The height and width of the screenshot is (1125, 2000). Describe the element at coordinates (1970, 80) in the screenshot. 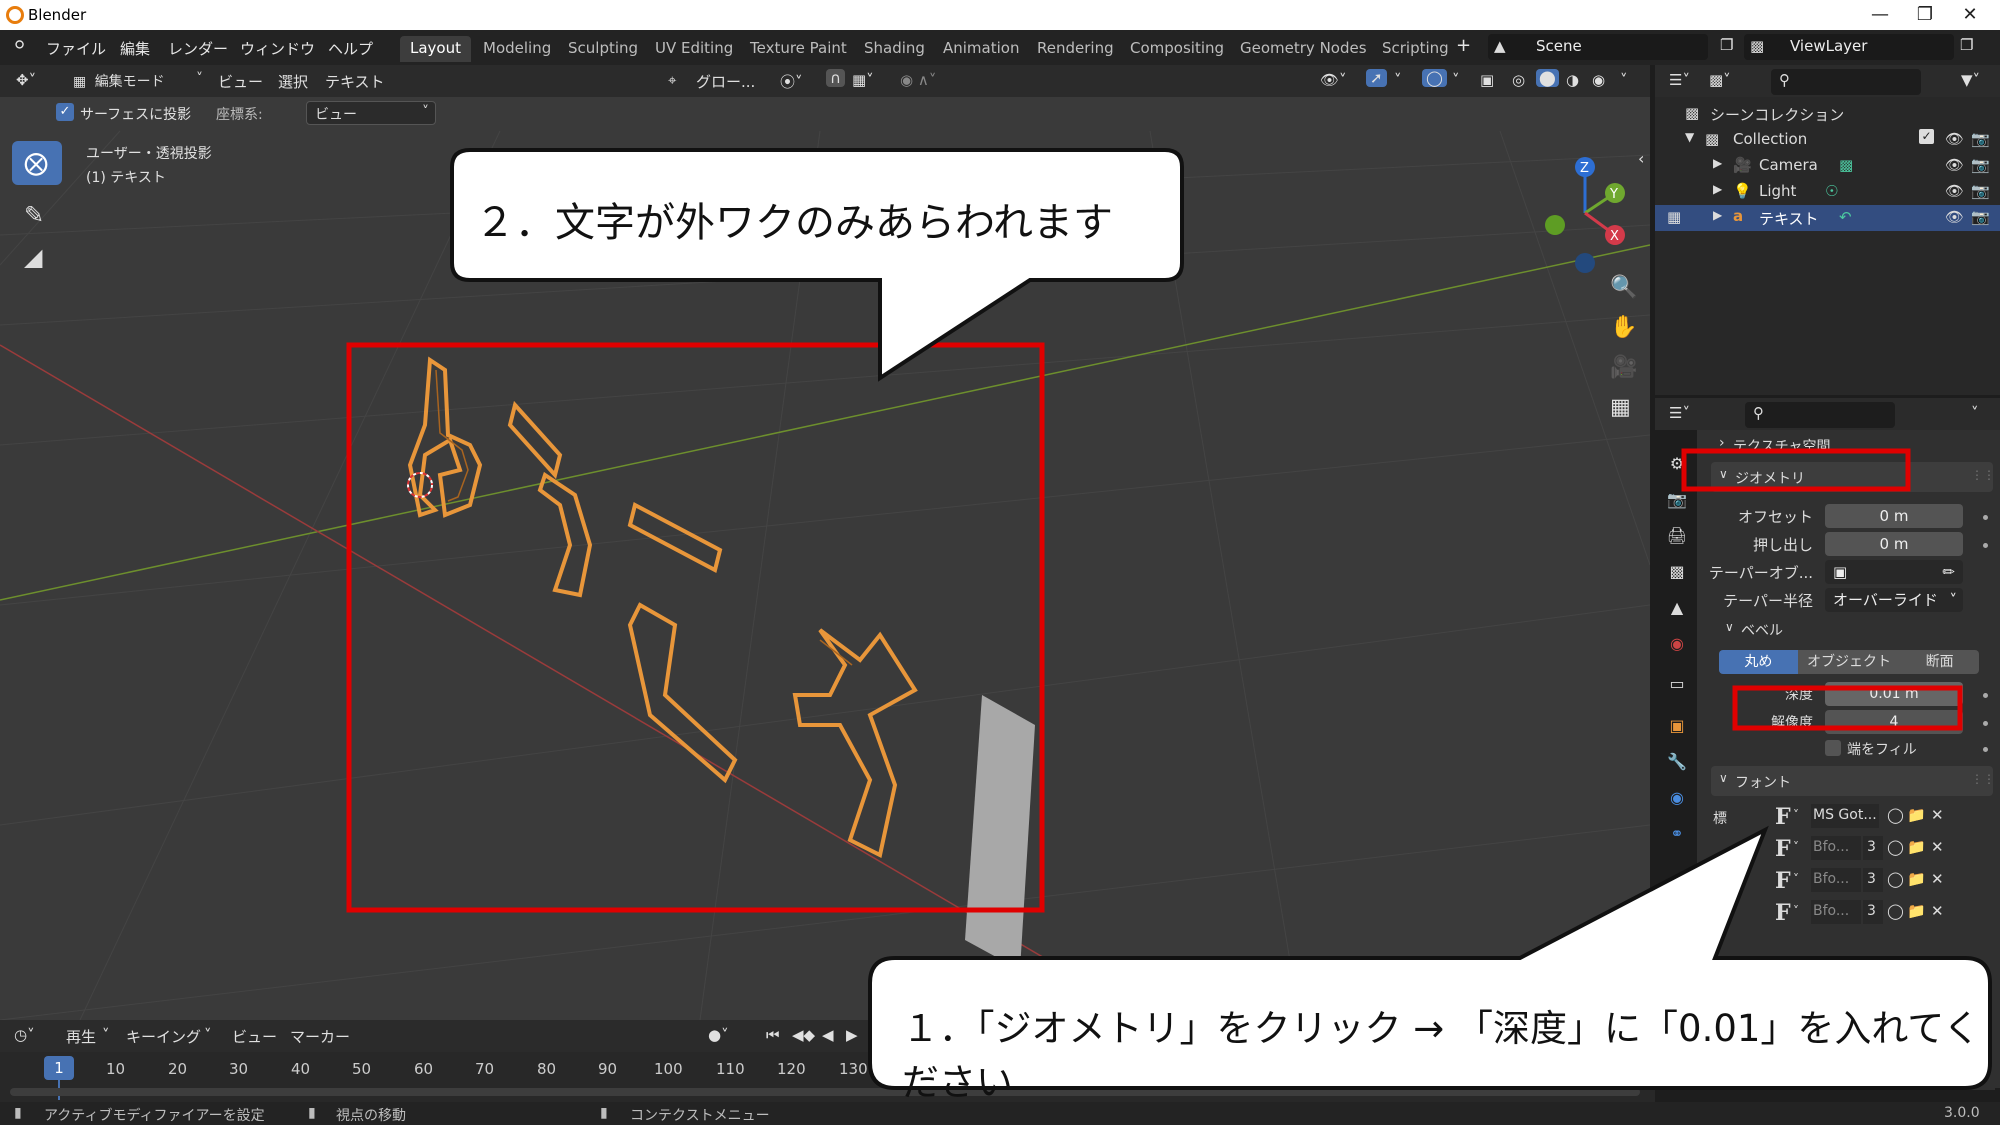

I see `filter-icon: ▼˅` at that location.